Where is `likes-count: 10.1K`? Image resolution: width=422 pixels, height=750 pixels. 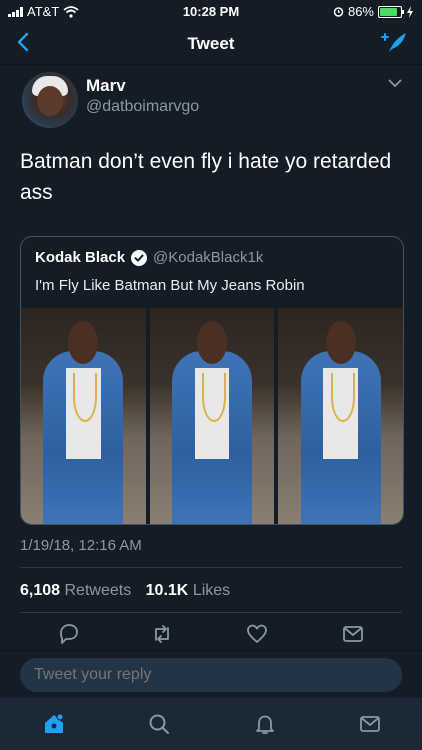 likes-count: 10.1K is located at coordinates (167, 590).